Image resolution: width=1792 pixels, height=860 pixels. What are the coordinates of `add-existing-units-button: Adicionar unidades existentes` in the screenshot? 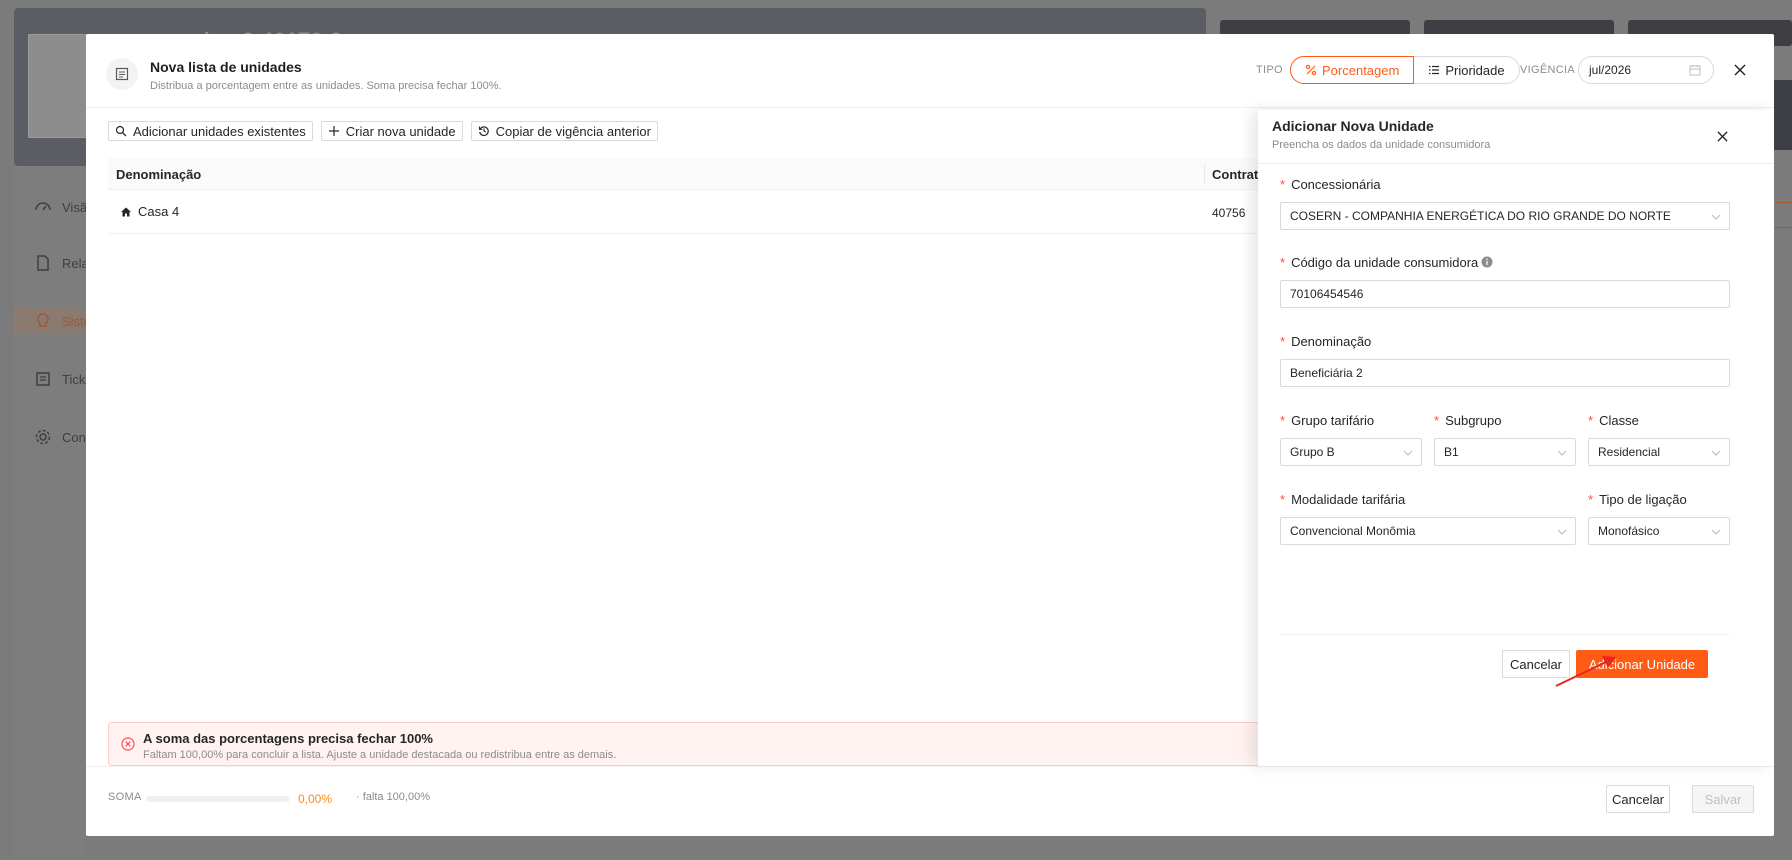 It's located at (210, 131).